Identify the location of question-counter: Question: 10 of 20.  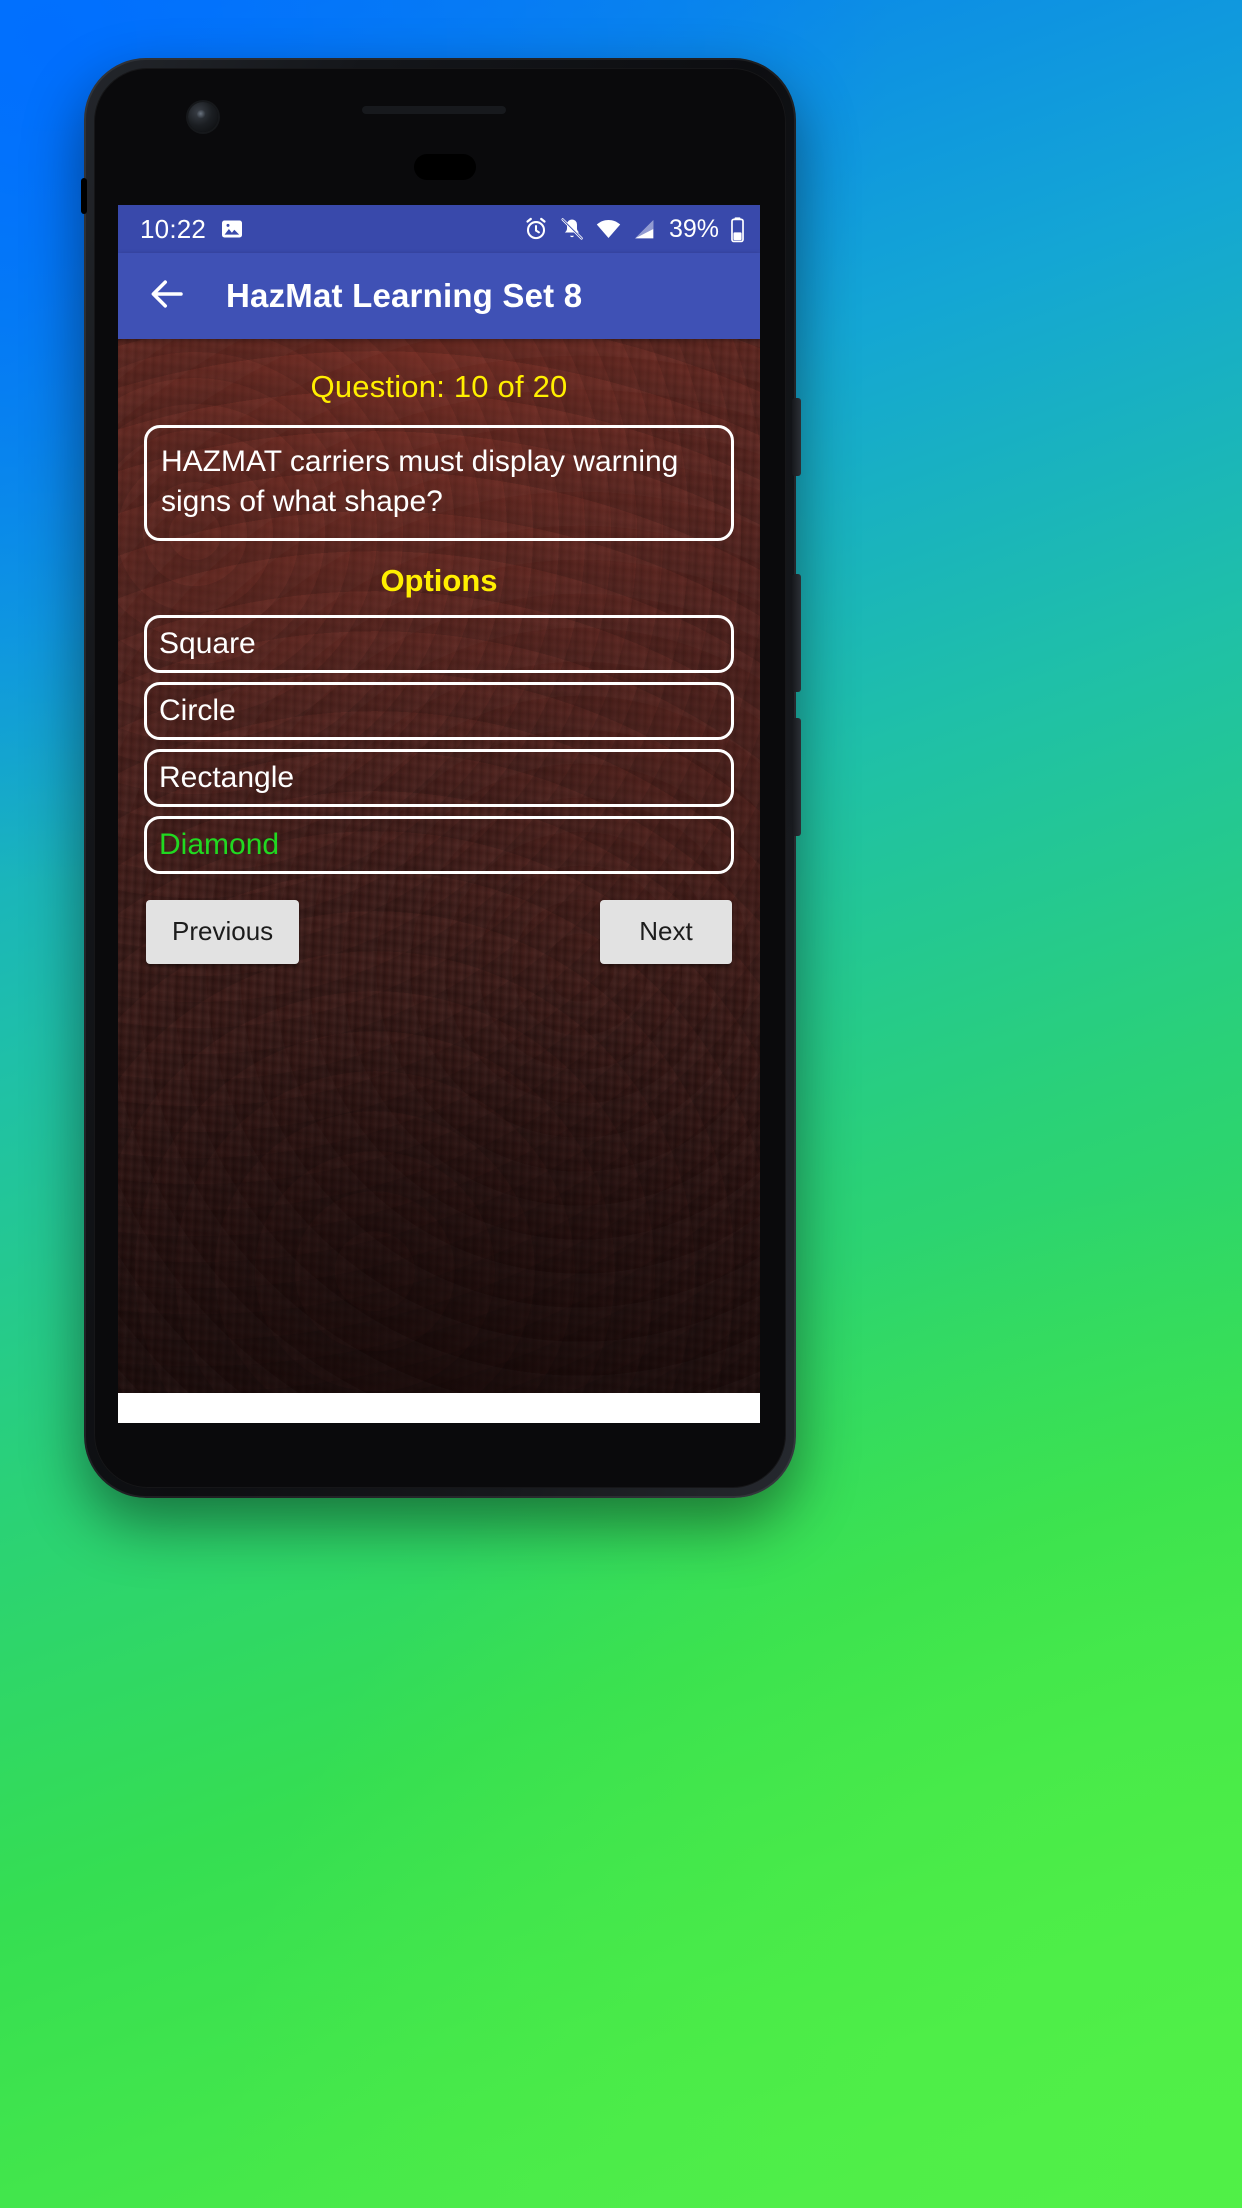
(439, 386).